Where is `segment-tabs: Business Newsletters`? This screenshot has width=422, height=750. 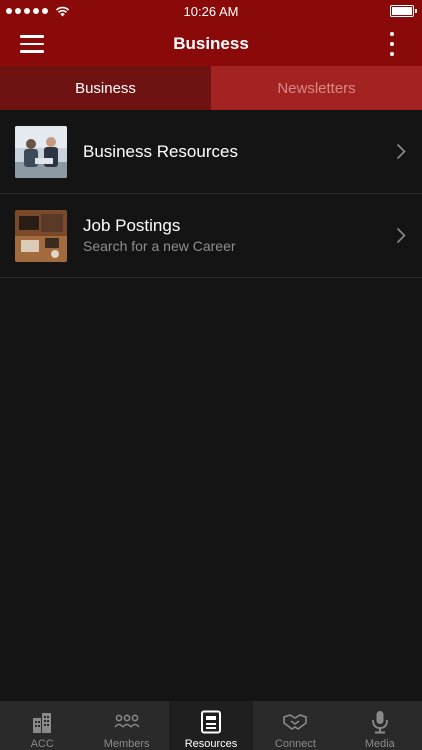
segment-tabs: Business Newsletters is located at coordinates (211, 88).